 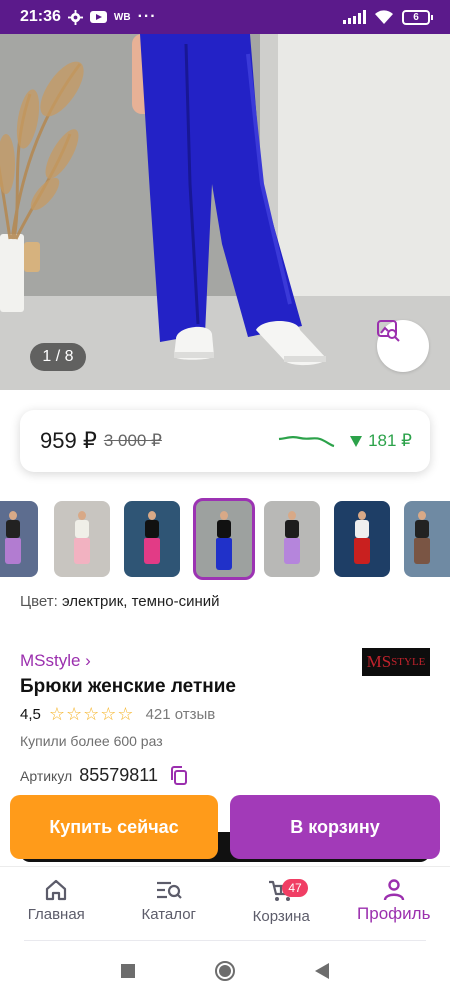 What do you see at coordinates (46, 775) in the screenshot?
I see `sku-label: Артикул` at bounding box center [46, 775].